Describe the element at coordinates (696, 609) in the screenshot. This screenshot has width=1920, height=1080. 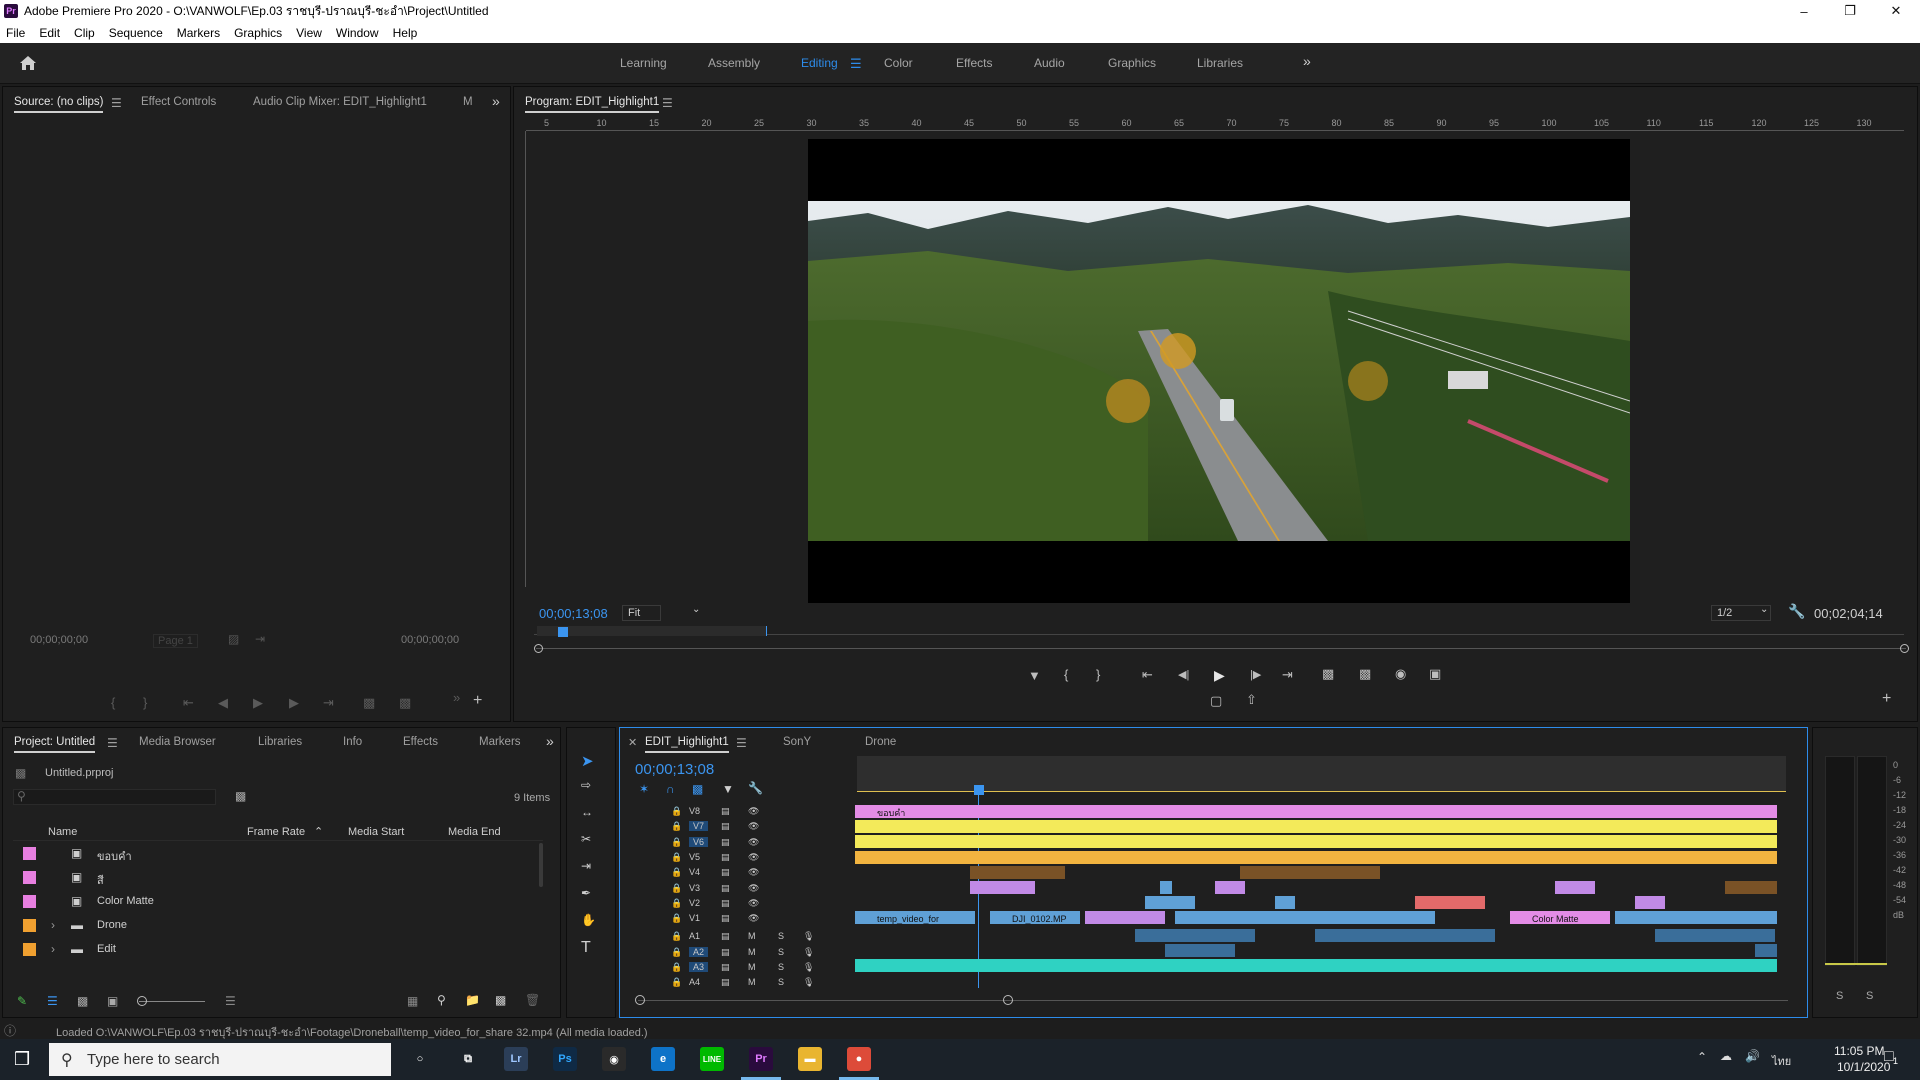
I see `fit-chevron-down-icon: ⌄` at that location.